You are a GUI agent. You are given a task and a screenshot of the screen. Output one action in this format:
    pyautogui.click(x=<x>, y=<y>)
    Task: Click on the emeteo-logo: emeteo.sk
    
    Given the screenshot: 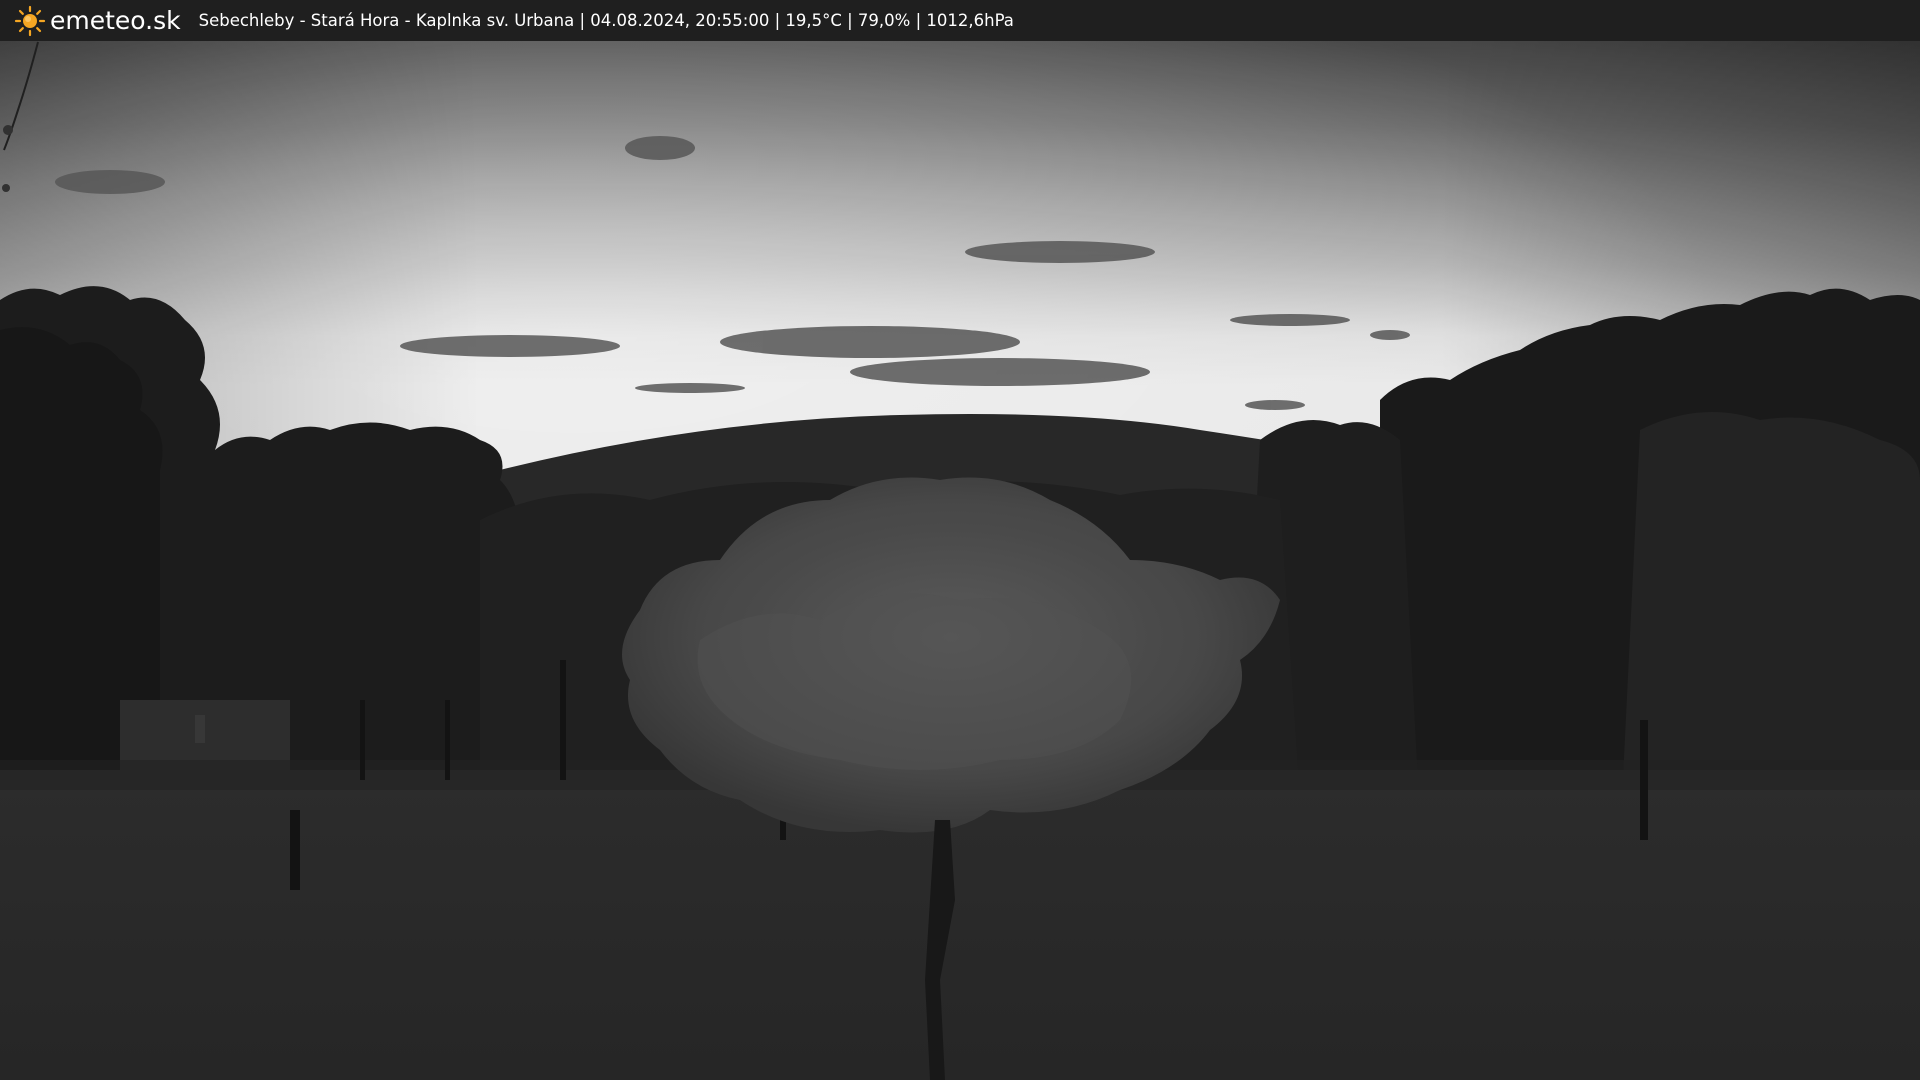 What is the action you would take?
    pyautogui.click(x=97, y=20)
    